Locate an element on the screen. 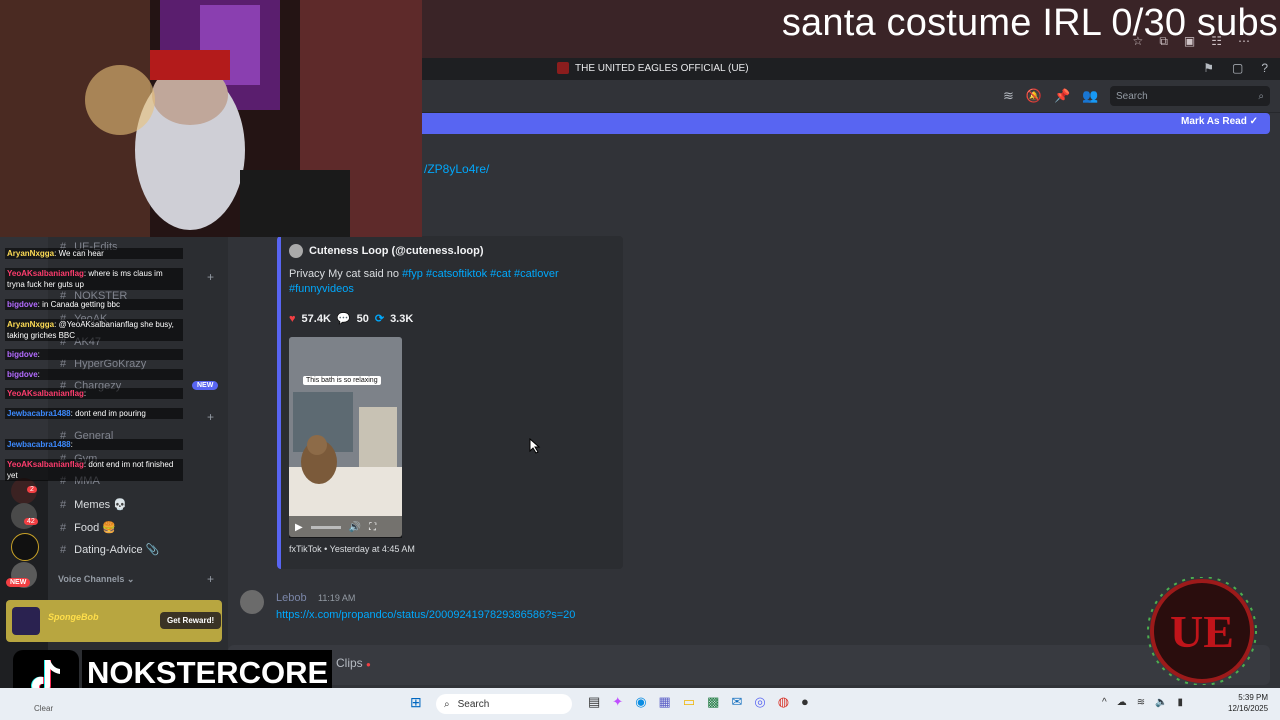 This screenshot has height=720, width=1280. channel-memes: # Memes 💀 is located at coordinates (93, 504).